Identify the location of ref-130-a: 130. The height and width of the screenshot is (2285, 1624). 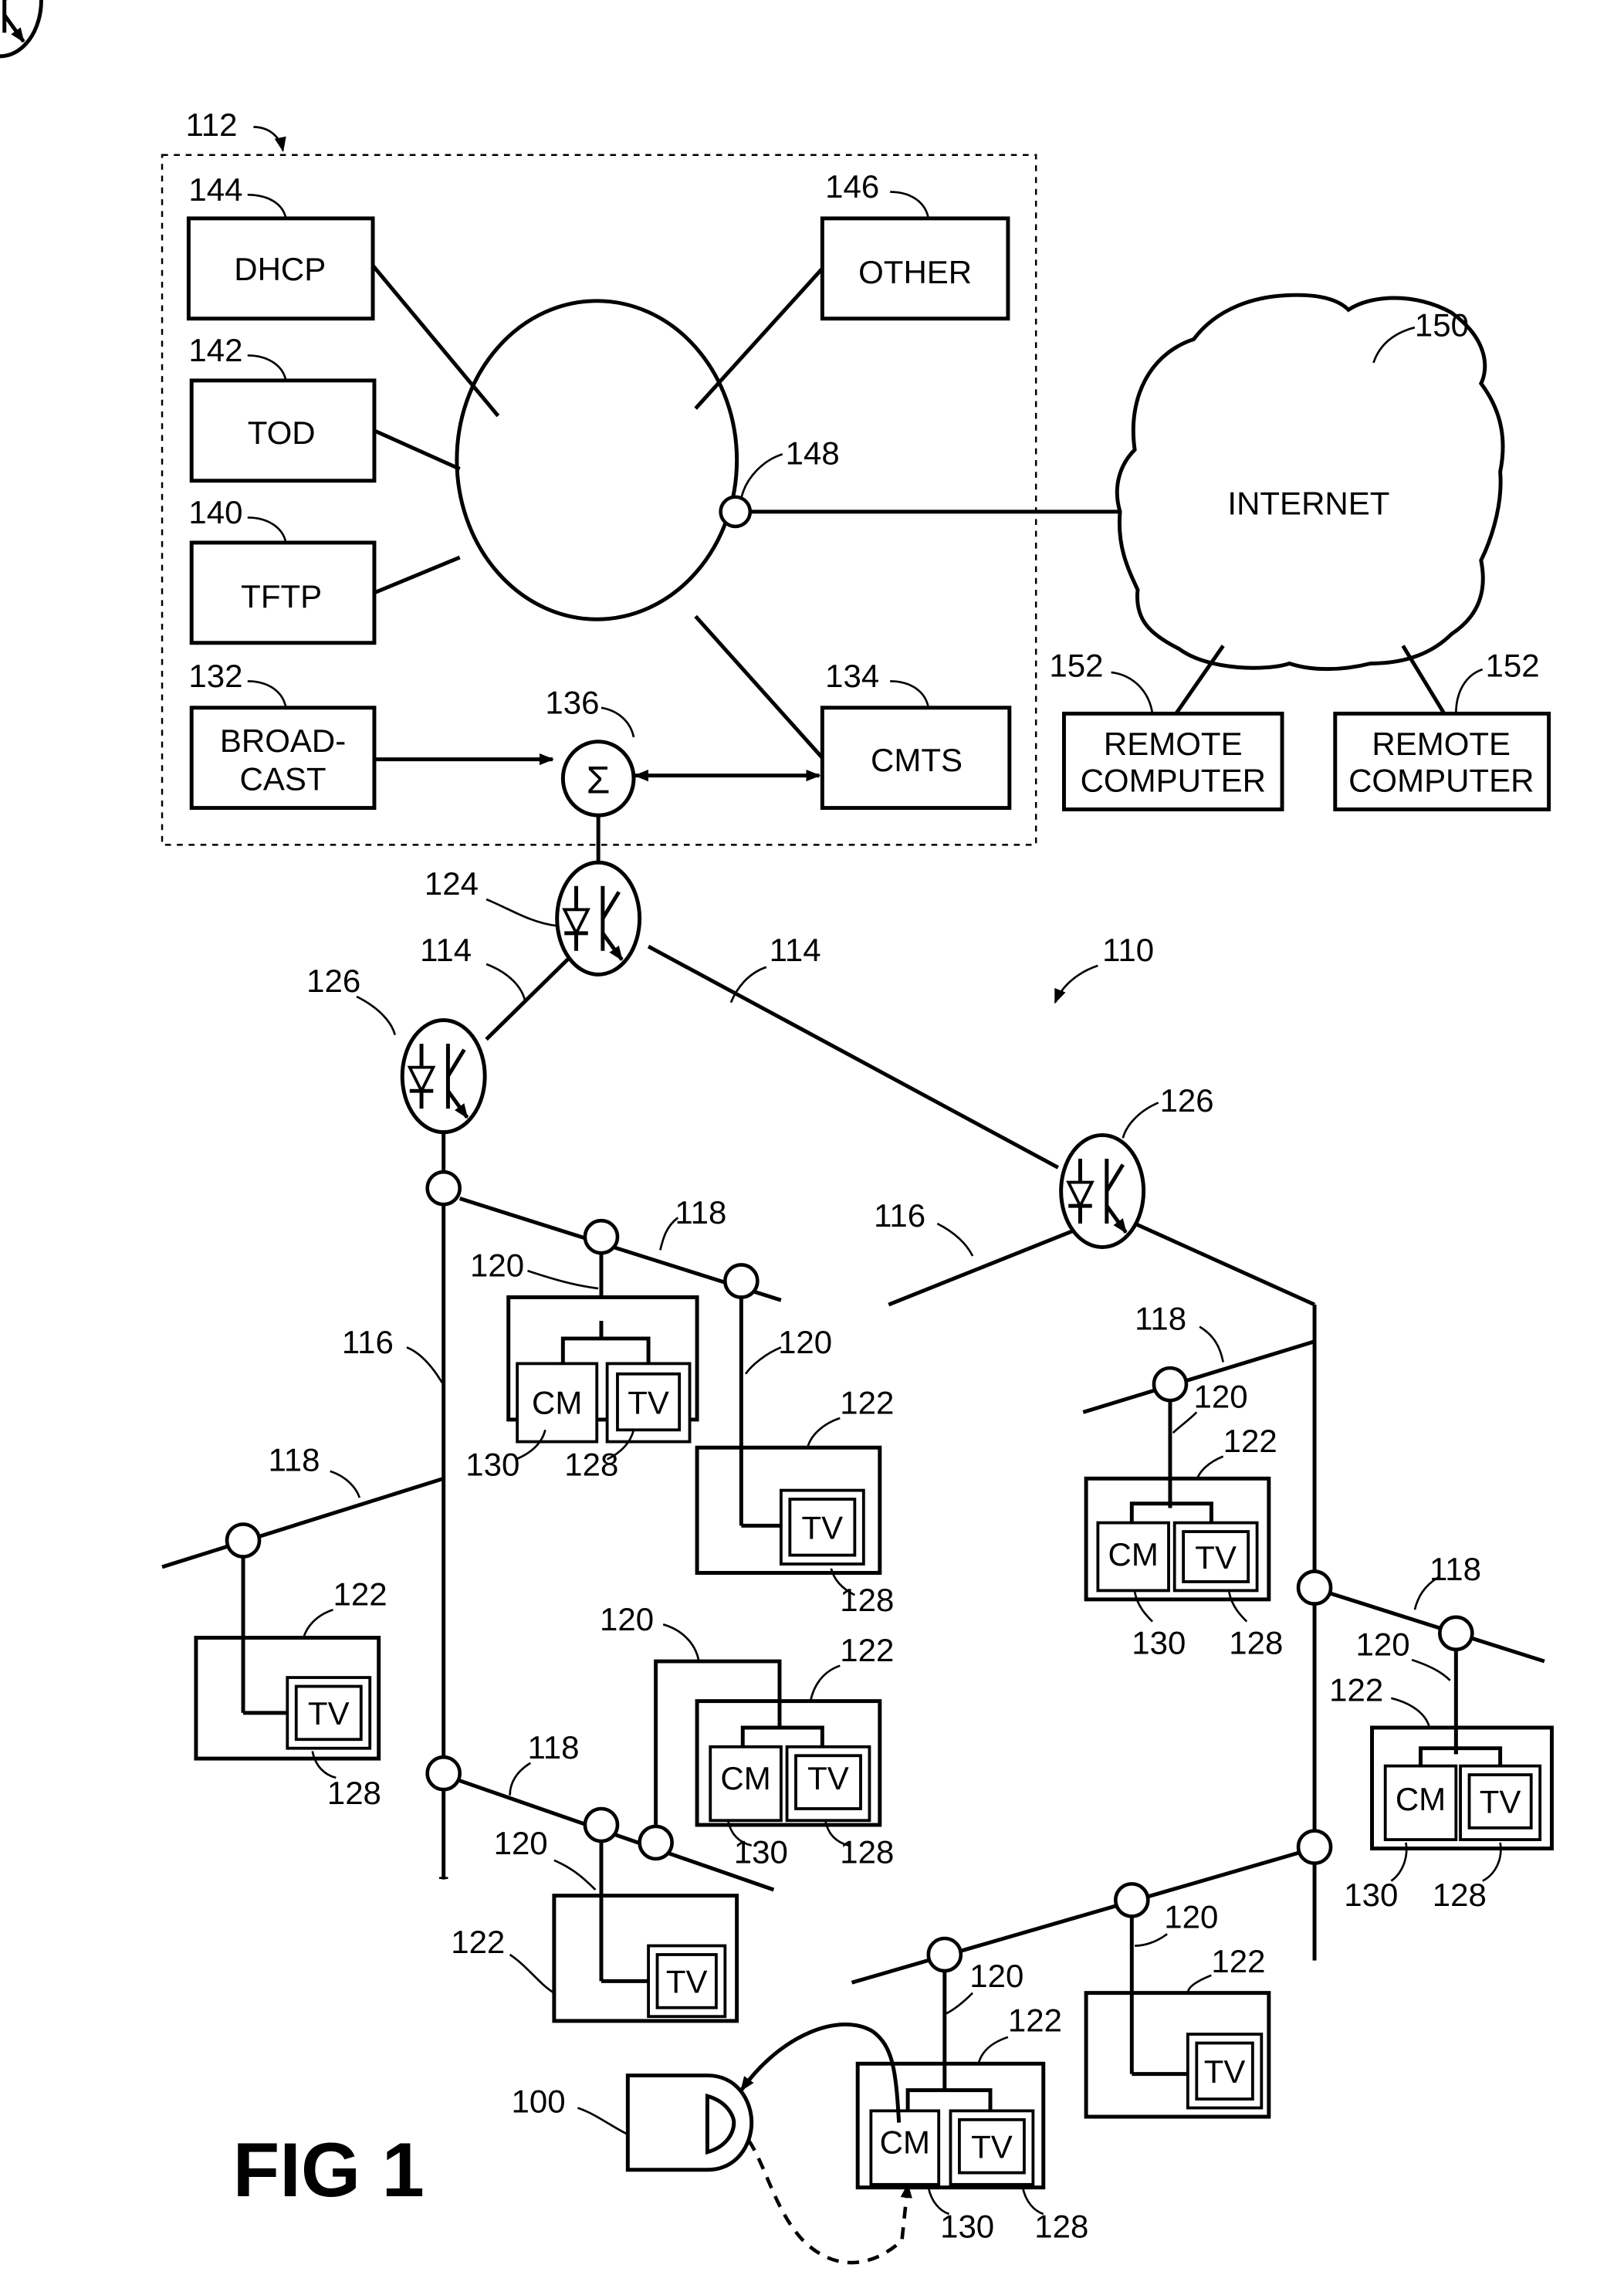
(492, 1464).